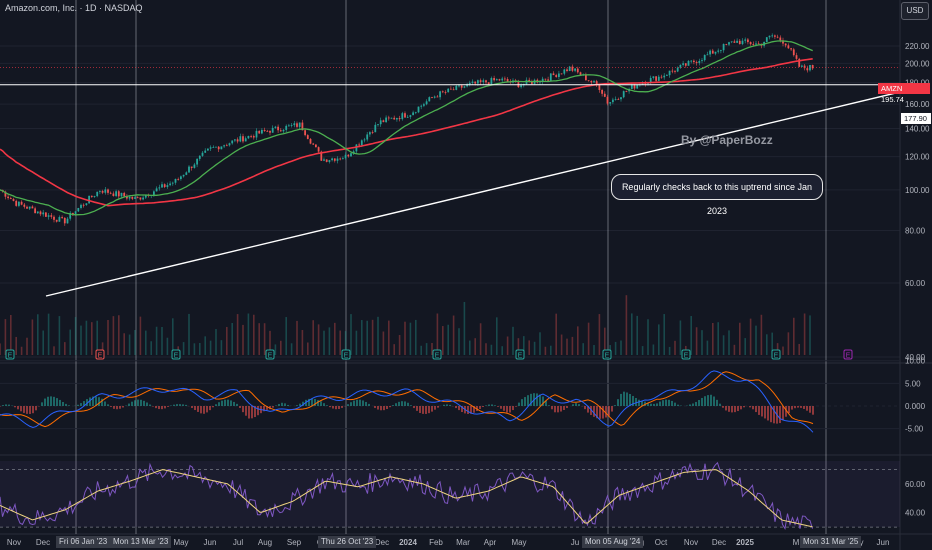  Describe the element at coordinates (238, 542) in the screenshot. I see `time-label-4: Jul` at that location.